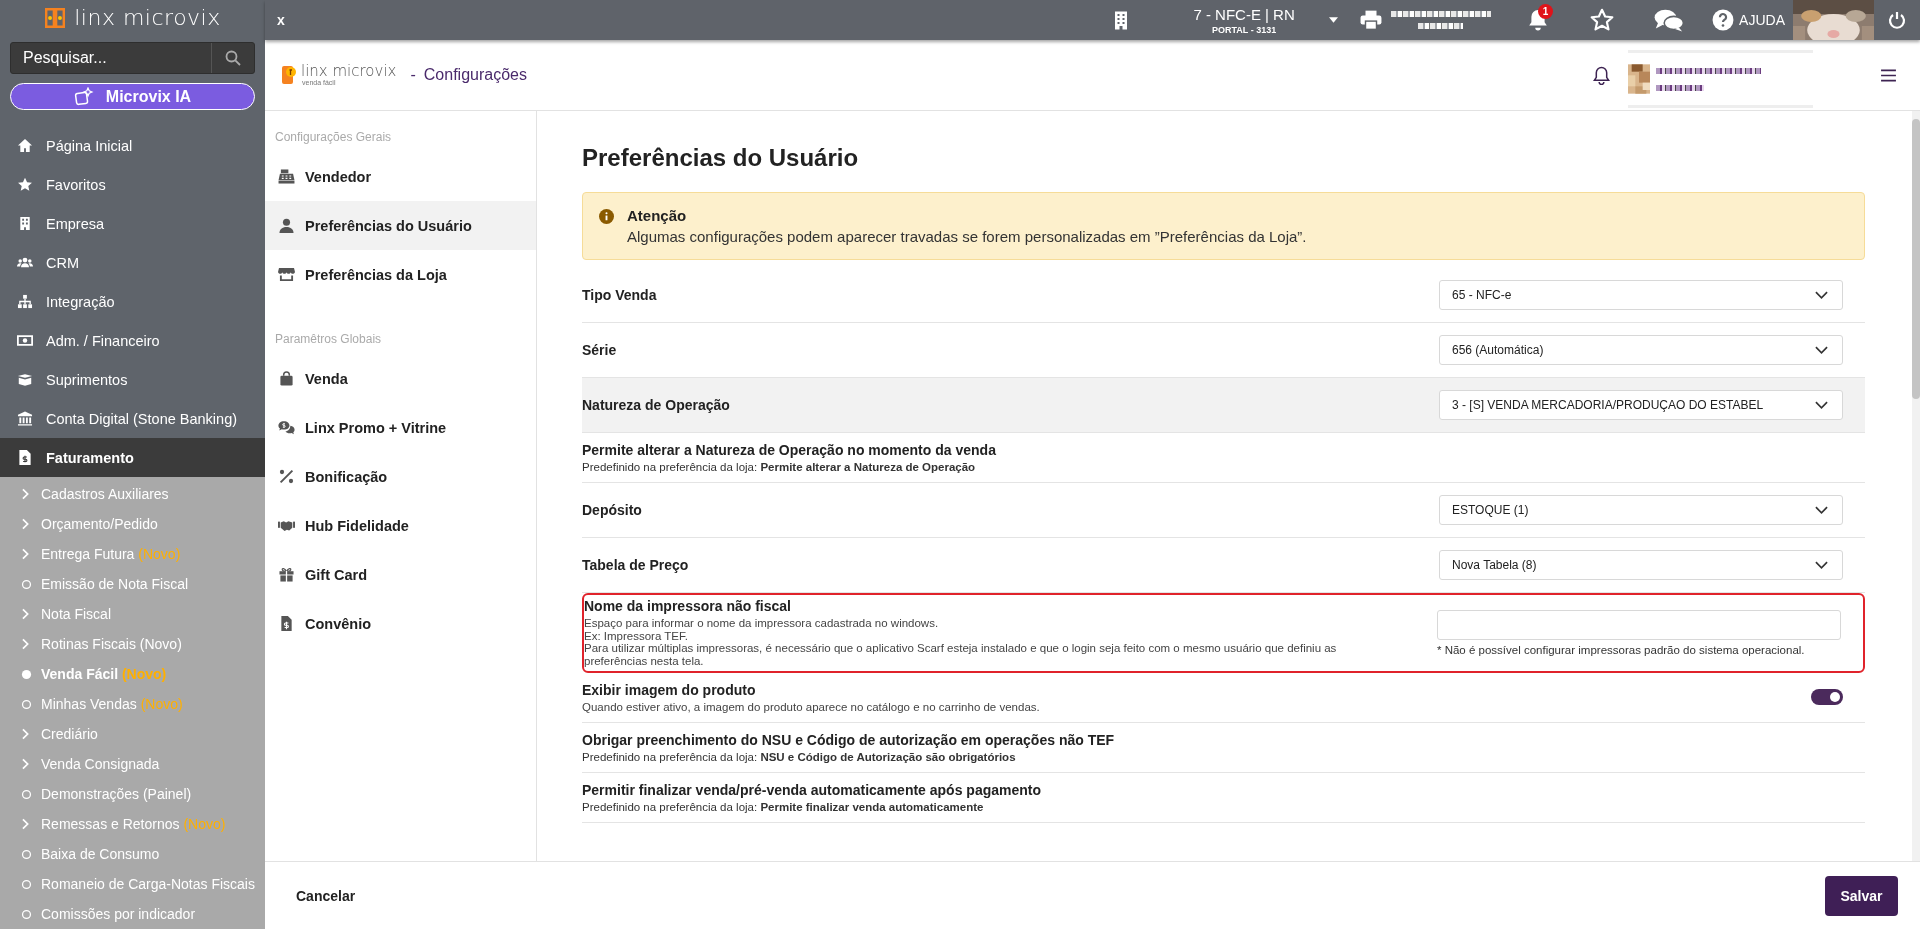 Image resolution: width=1920 pixels, height=929 pixels. Describe the element at coordinates (1371, 20) in the screenshot. I see `printer-icon` at that location.